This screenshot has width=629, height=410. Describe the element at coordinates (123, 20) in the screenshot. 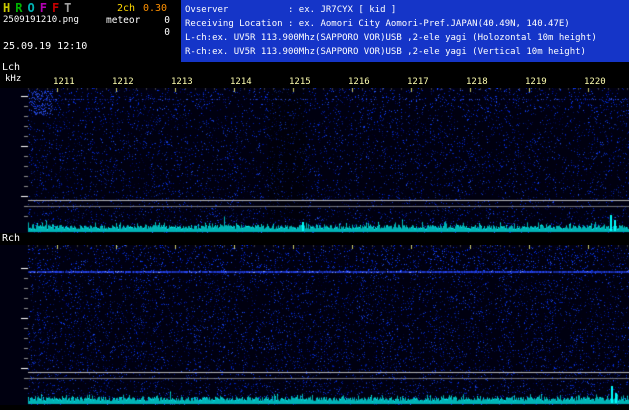

I see `meteor-label: meteor` at that location.